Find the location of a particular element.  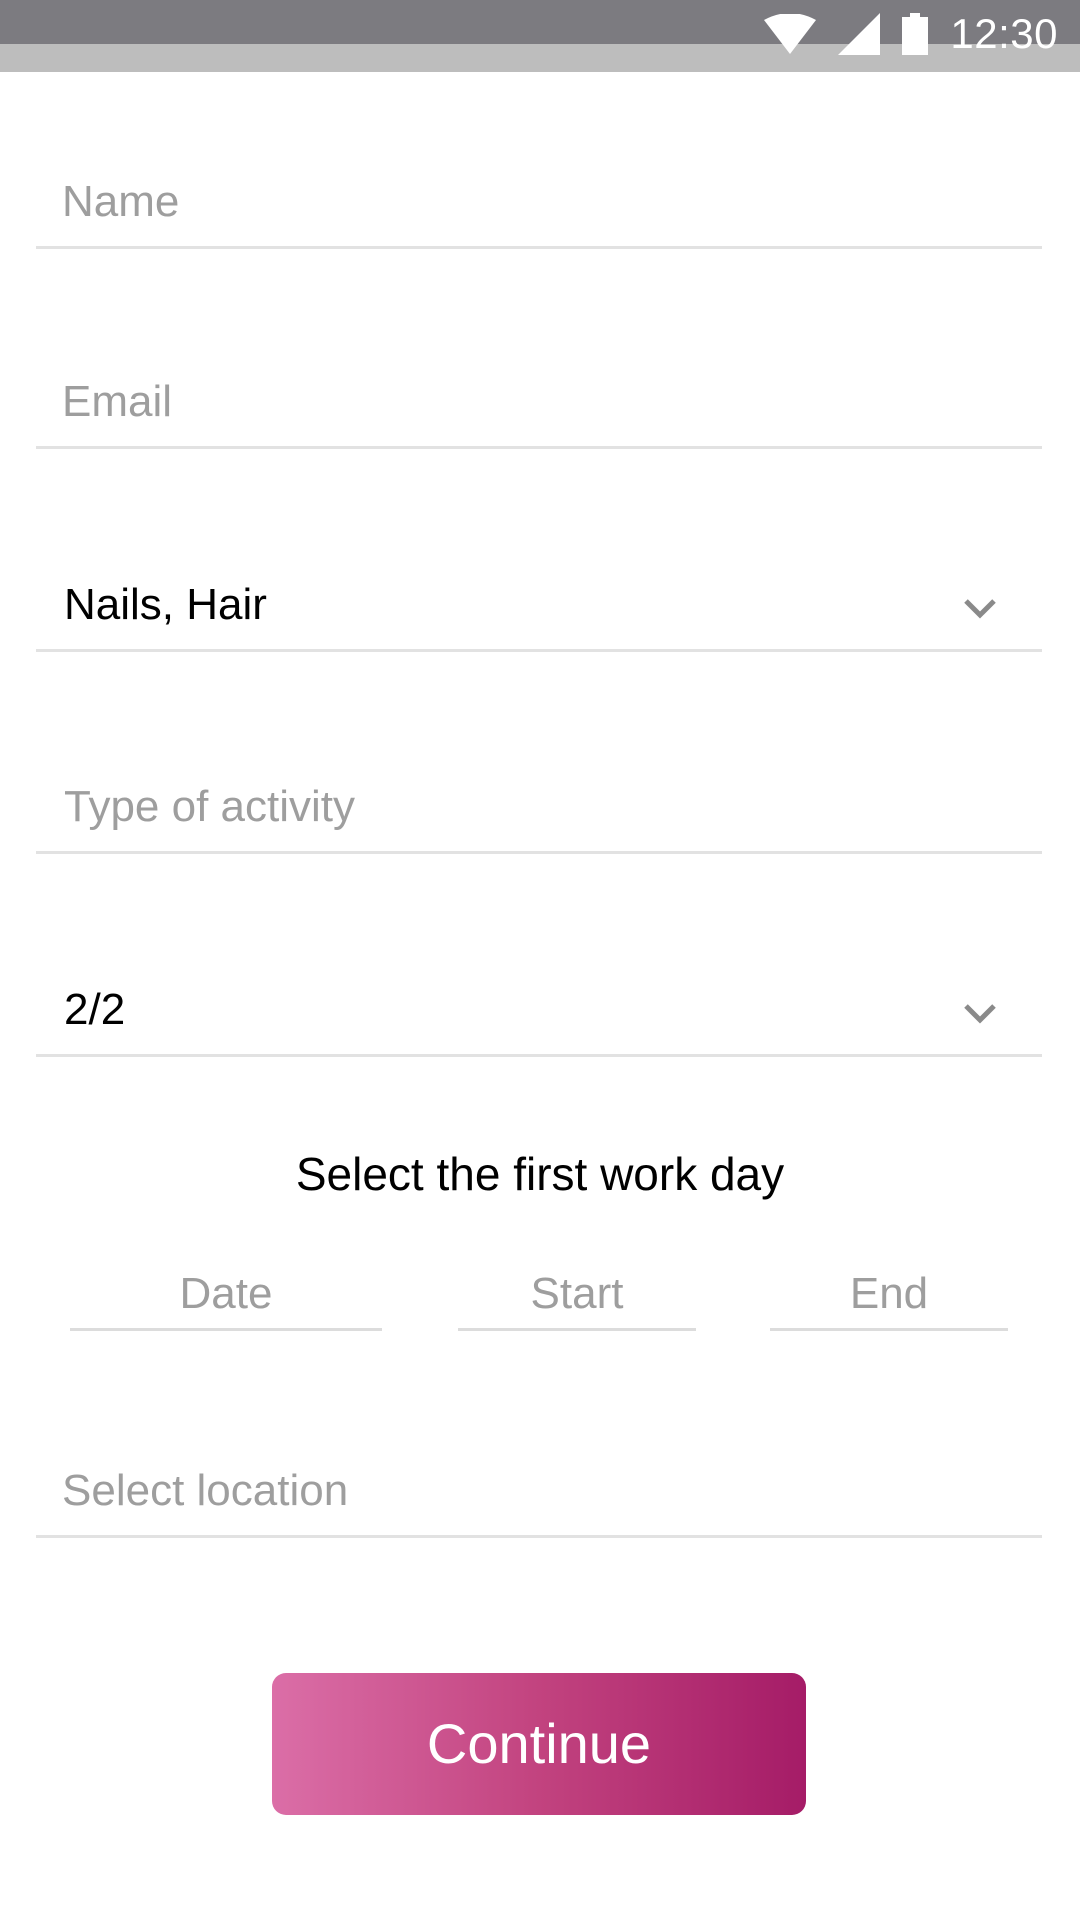

battery-icon is located at coordinates (915, 34).